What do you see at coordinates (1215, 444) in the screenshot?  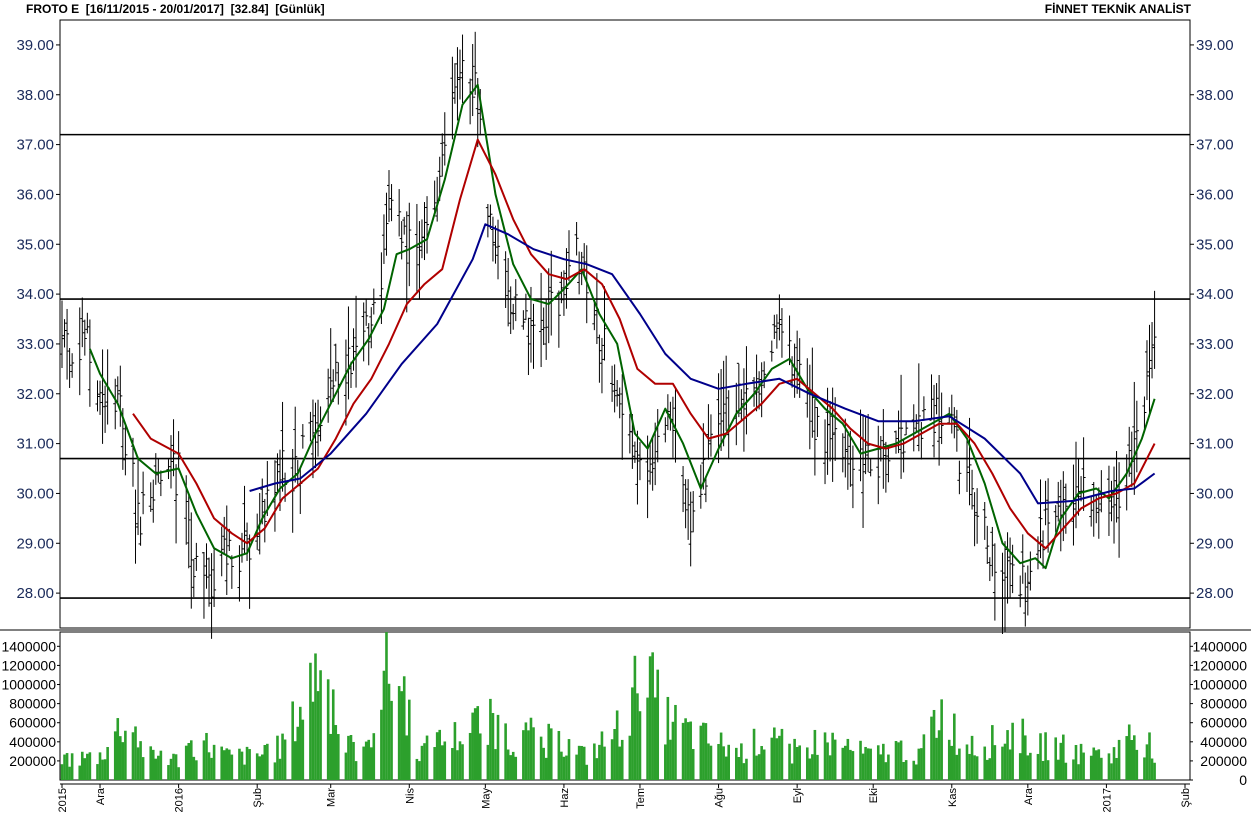 I see `y-tick-label-right: 31.00` at bounding box center [1215, 444].